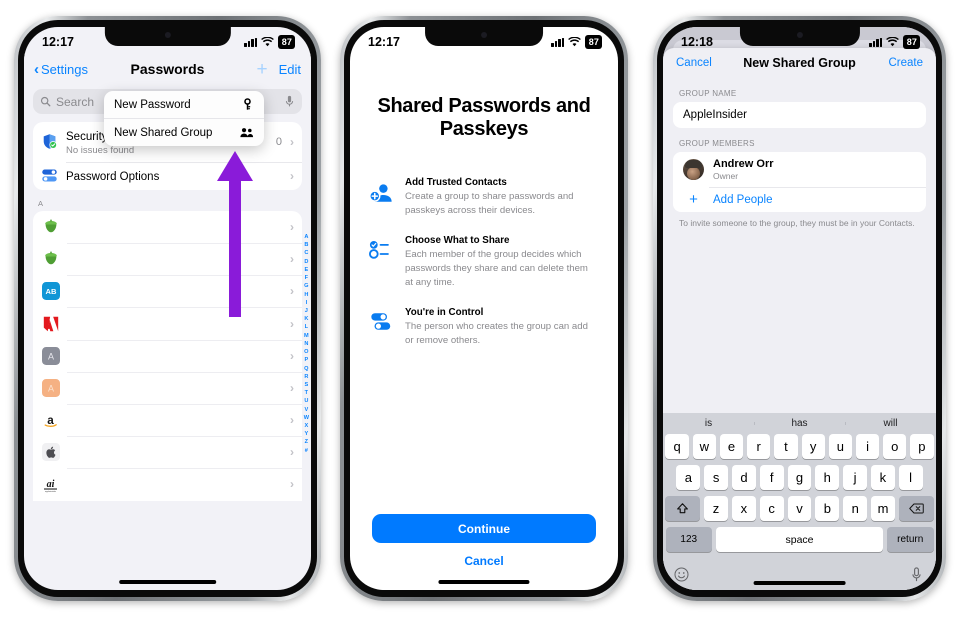 This screenshot has height=617, width=957. What do you see at coordinates (278, 141) in the screenshot?
I see `issue-count: 0` at bounding box center [278, 141].